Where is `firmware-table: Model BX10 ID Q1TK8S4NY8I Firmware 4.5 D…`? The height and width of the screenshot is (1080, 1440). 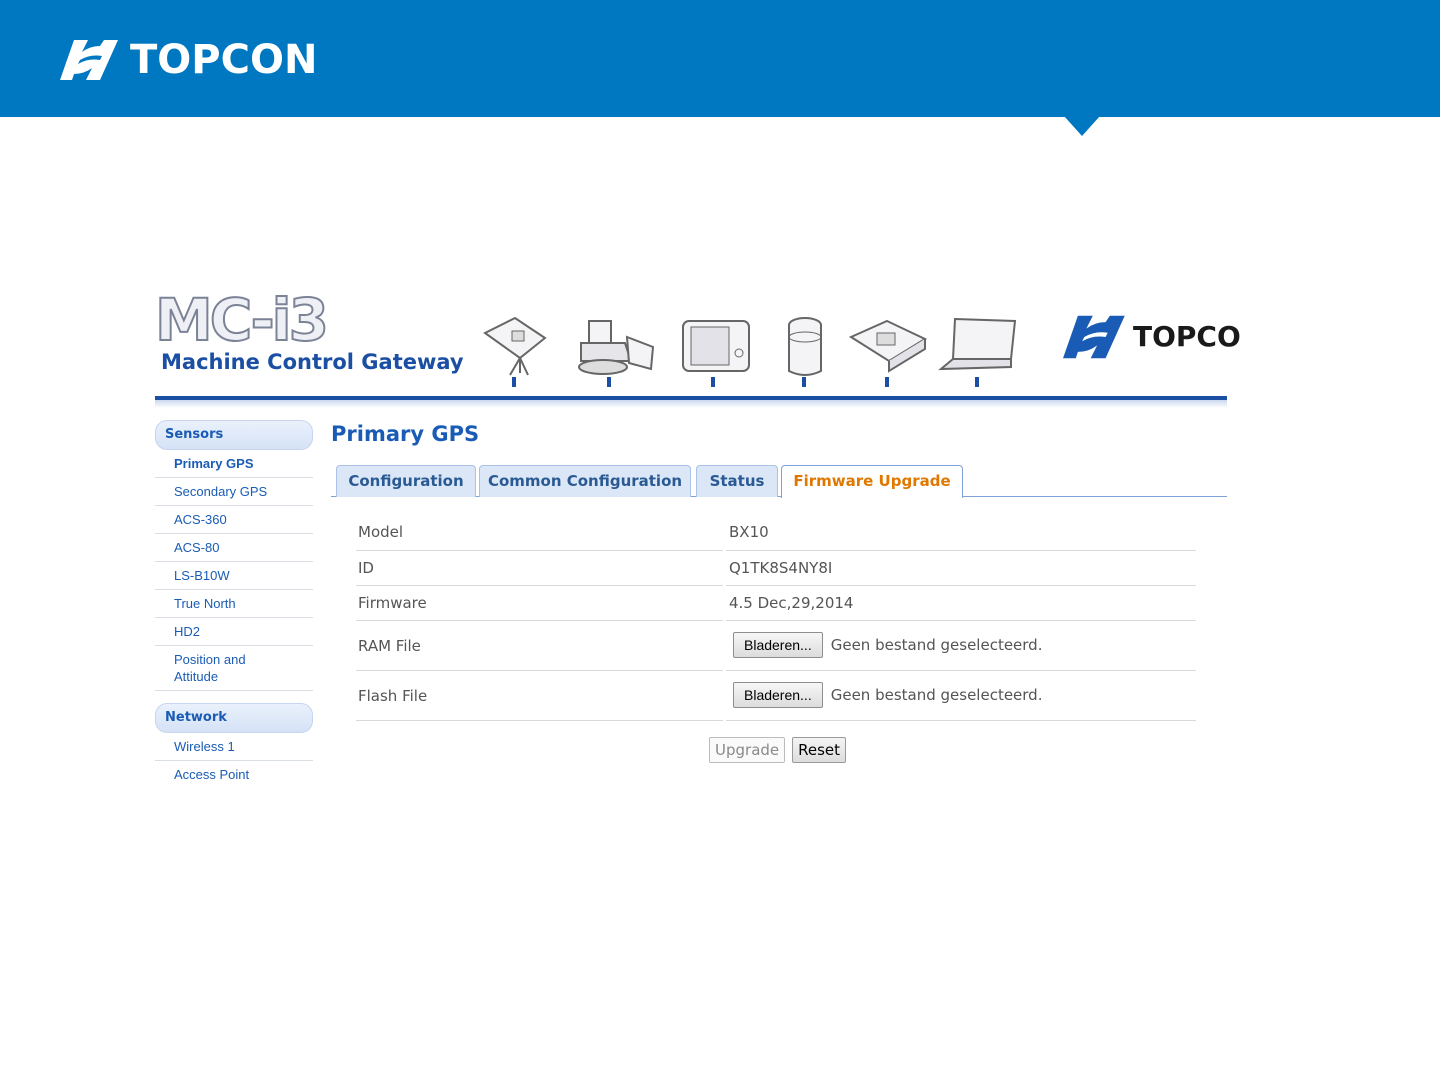
firmware-table: Model BX10 ID Q1TK8S4NY8I Firmware 4.5 D… is located at coordinates (776, 618).